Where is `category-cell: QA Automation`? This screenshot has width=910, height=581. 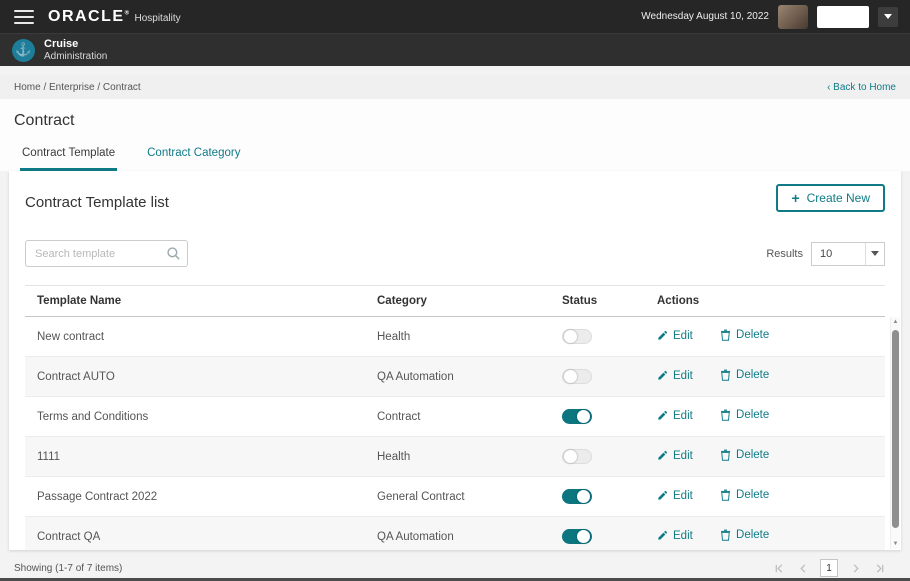
category-cell: QA Automation is located at coordinates (415, 536).